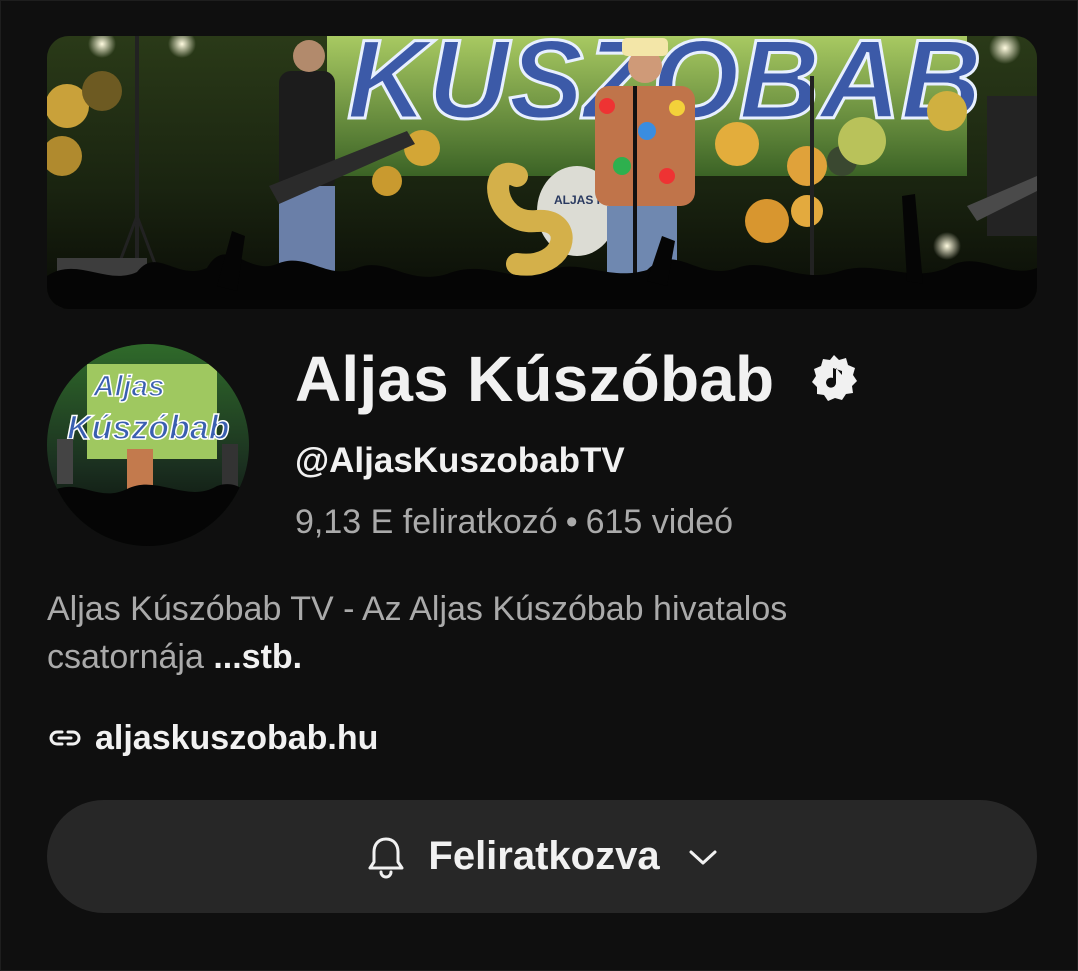  What do you see at coordinates (426, 522) in the screenshot?
I see `subscriber-count: 9,13 E feliratkozó` at bounding box center [426, 522].